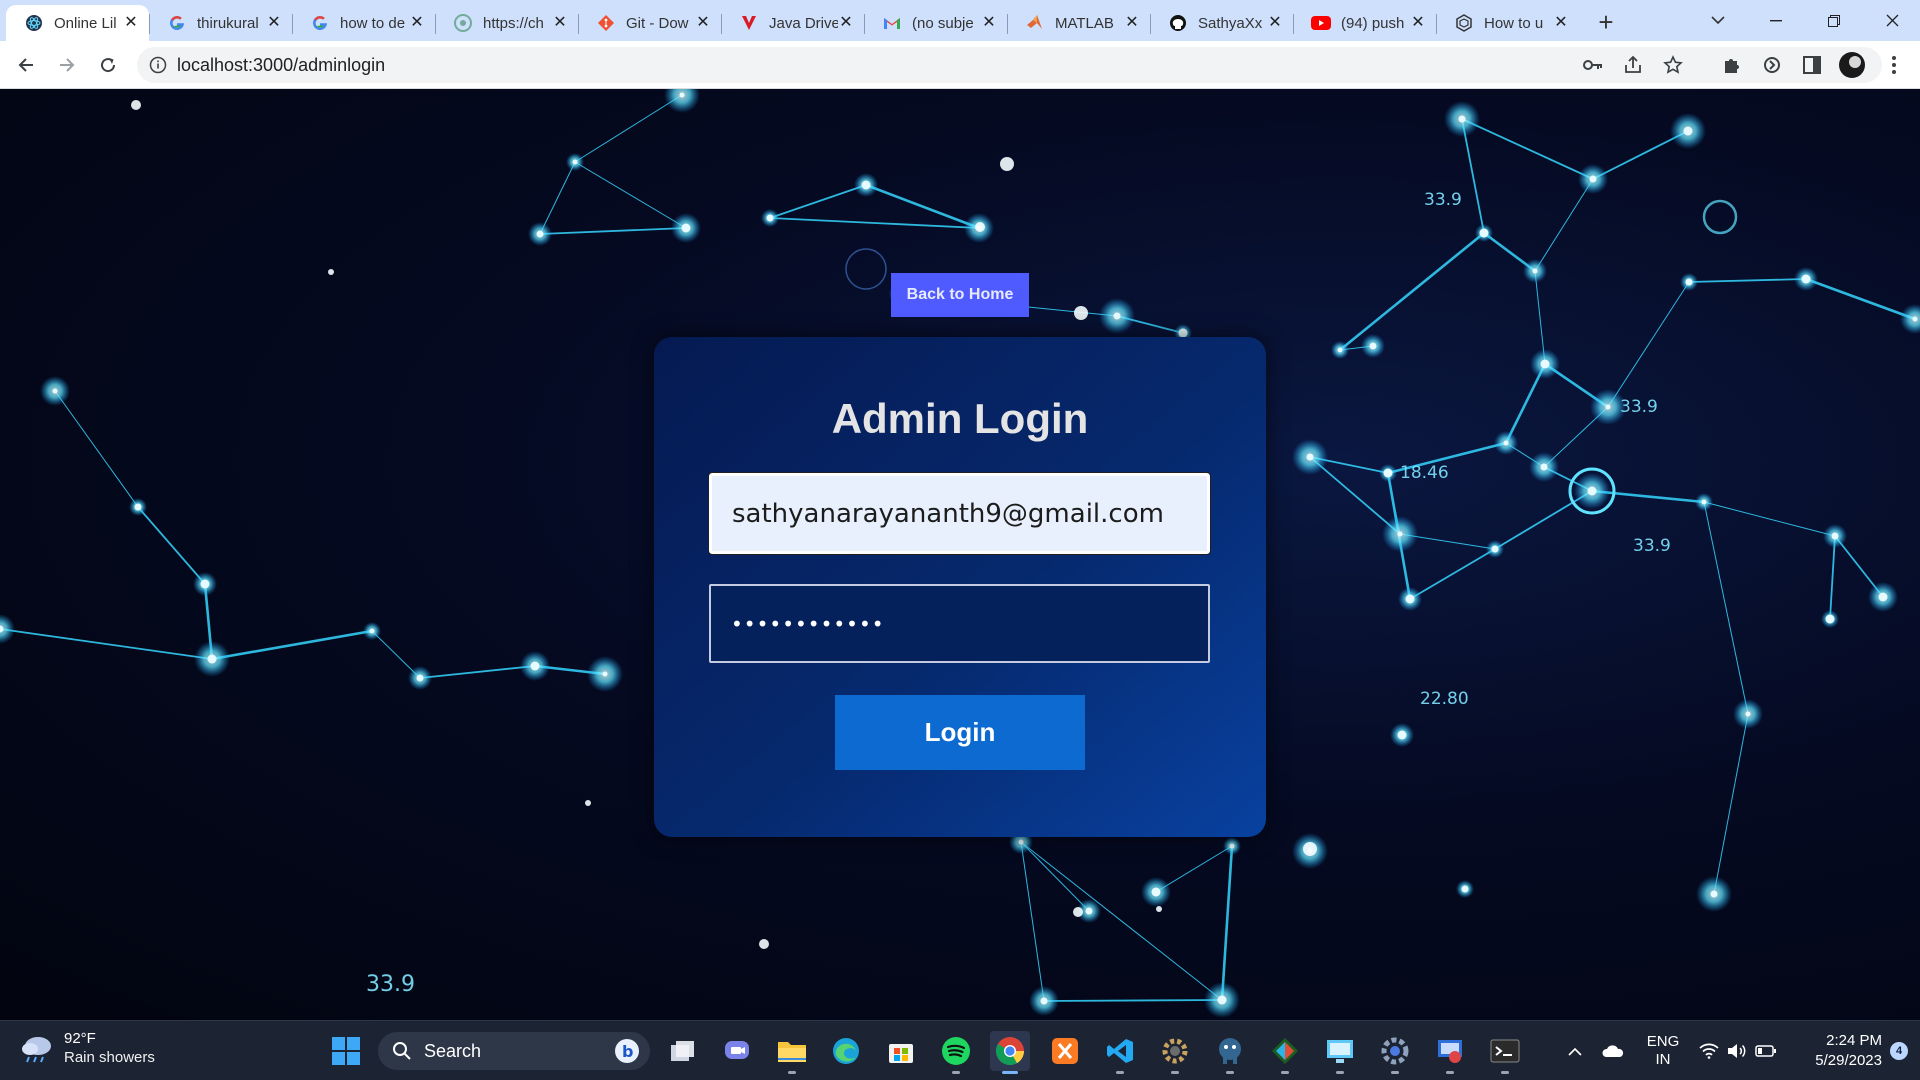 Image resolution: width=1920 pixels, height=1080 pixels. Describe the element at coordinates (959, 513) in the screenshot. I see `email-field: sathyanarayananth9@gmail.com` at that location.